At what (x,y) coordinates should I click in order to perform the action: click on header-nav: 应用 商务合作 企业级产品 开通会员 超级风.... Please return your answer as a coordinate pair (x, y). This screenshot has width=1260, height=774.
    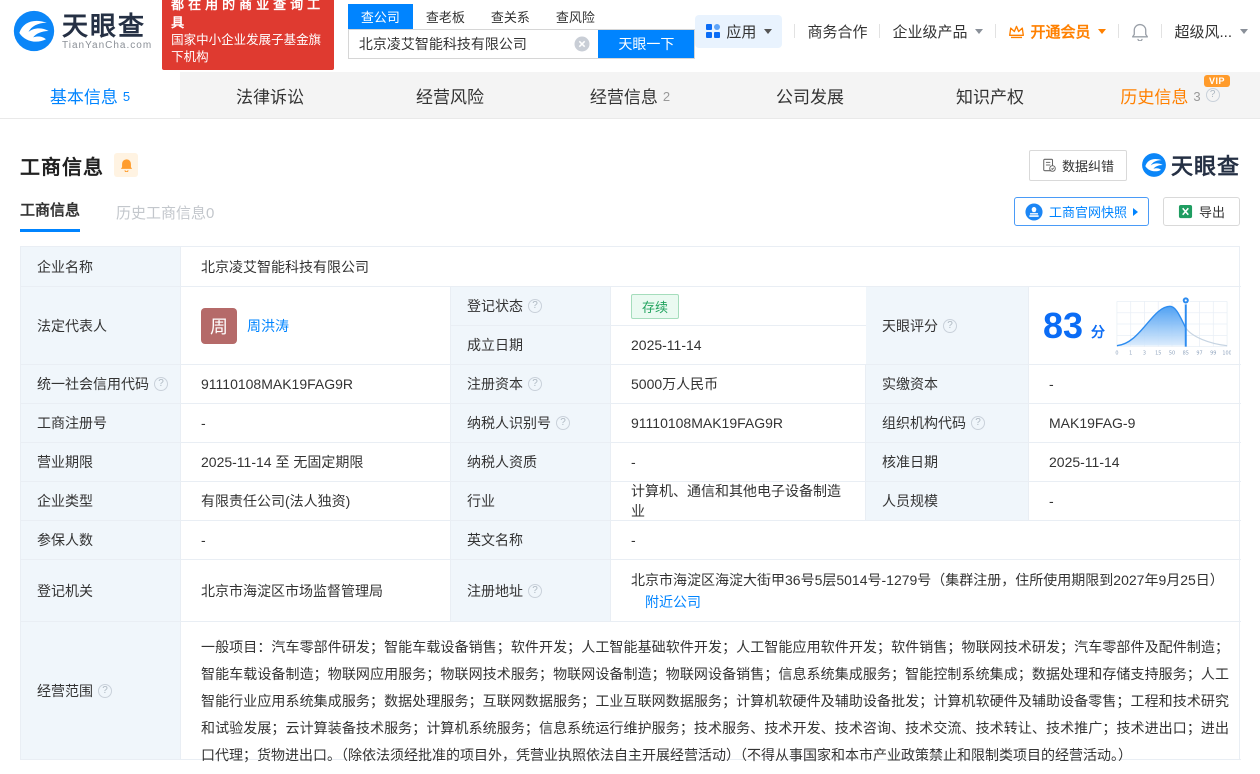
    Looking at the image, I should click on (971, 31).